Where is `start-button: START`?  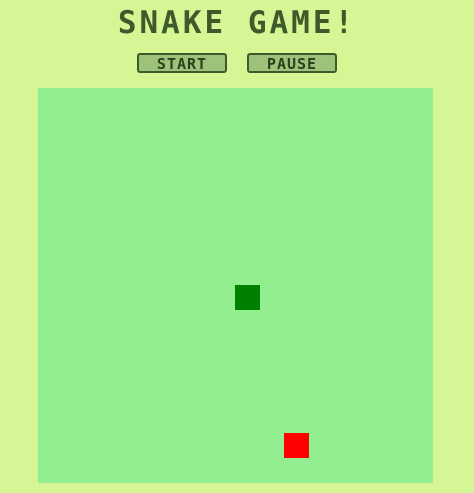
start-button: START is located at coordinates (182, 63).